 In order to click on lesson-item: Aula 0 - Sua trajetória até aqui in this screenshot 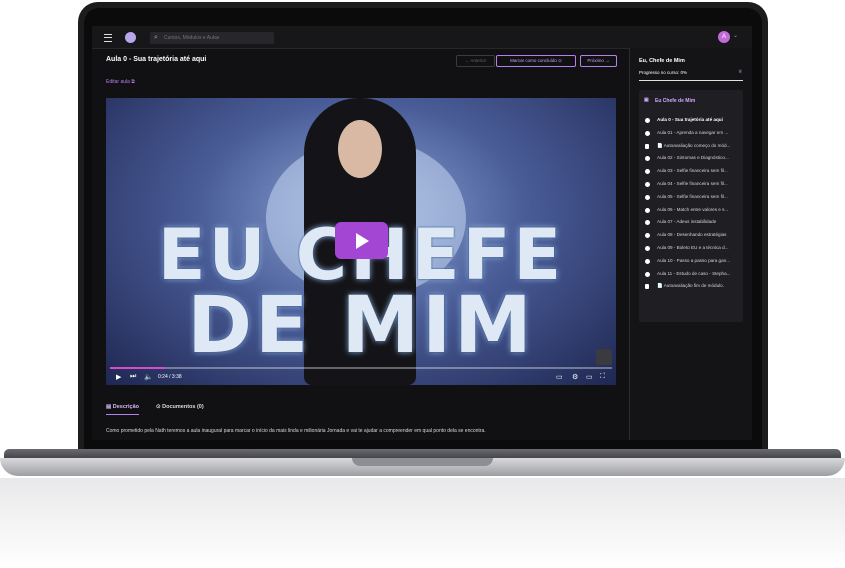, I will do `click(691, 120)`.